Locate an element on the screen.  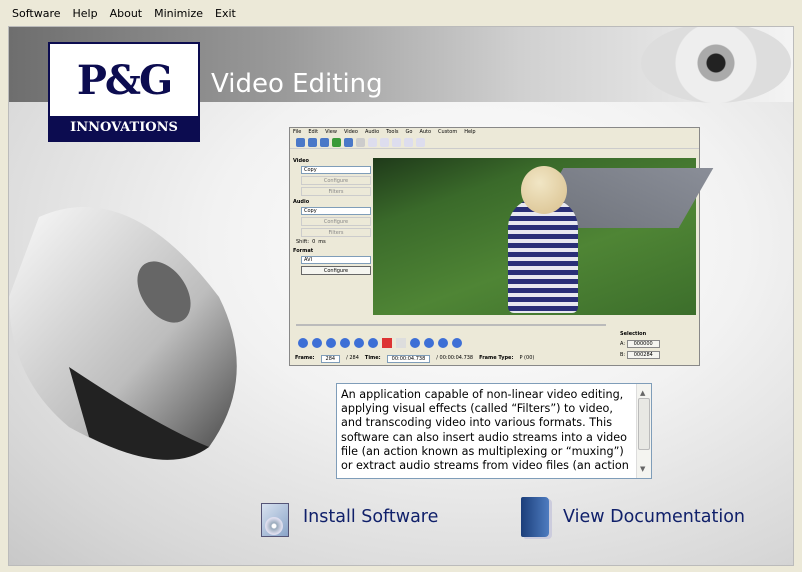
a-row: A: 000000 is located at coordinates (650, 344).